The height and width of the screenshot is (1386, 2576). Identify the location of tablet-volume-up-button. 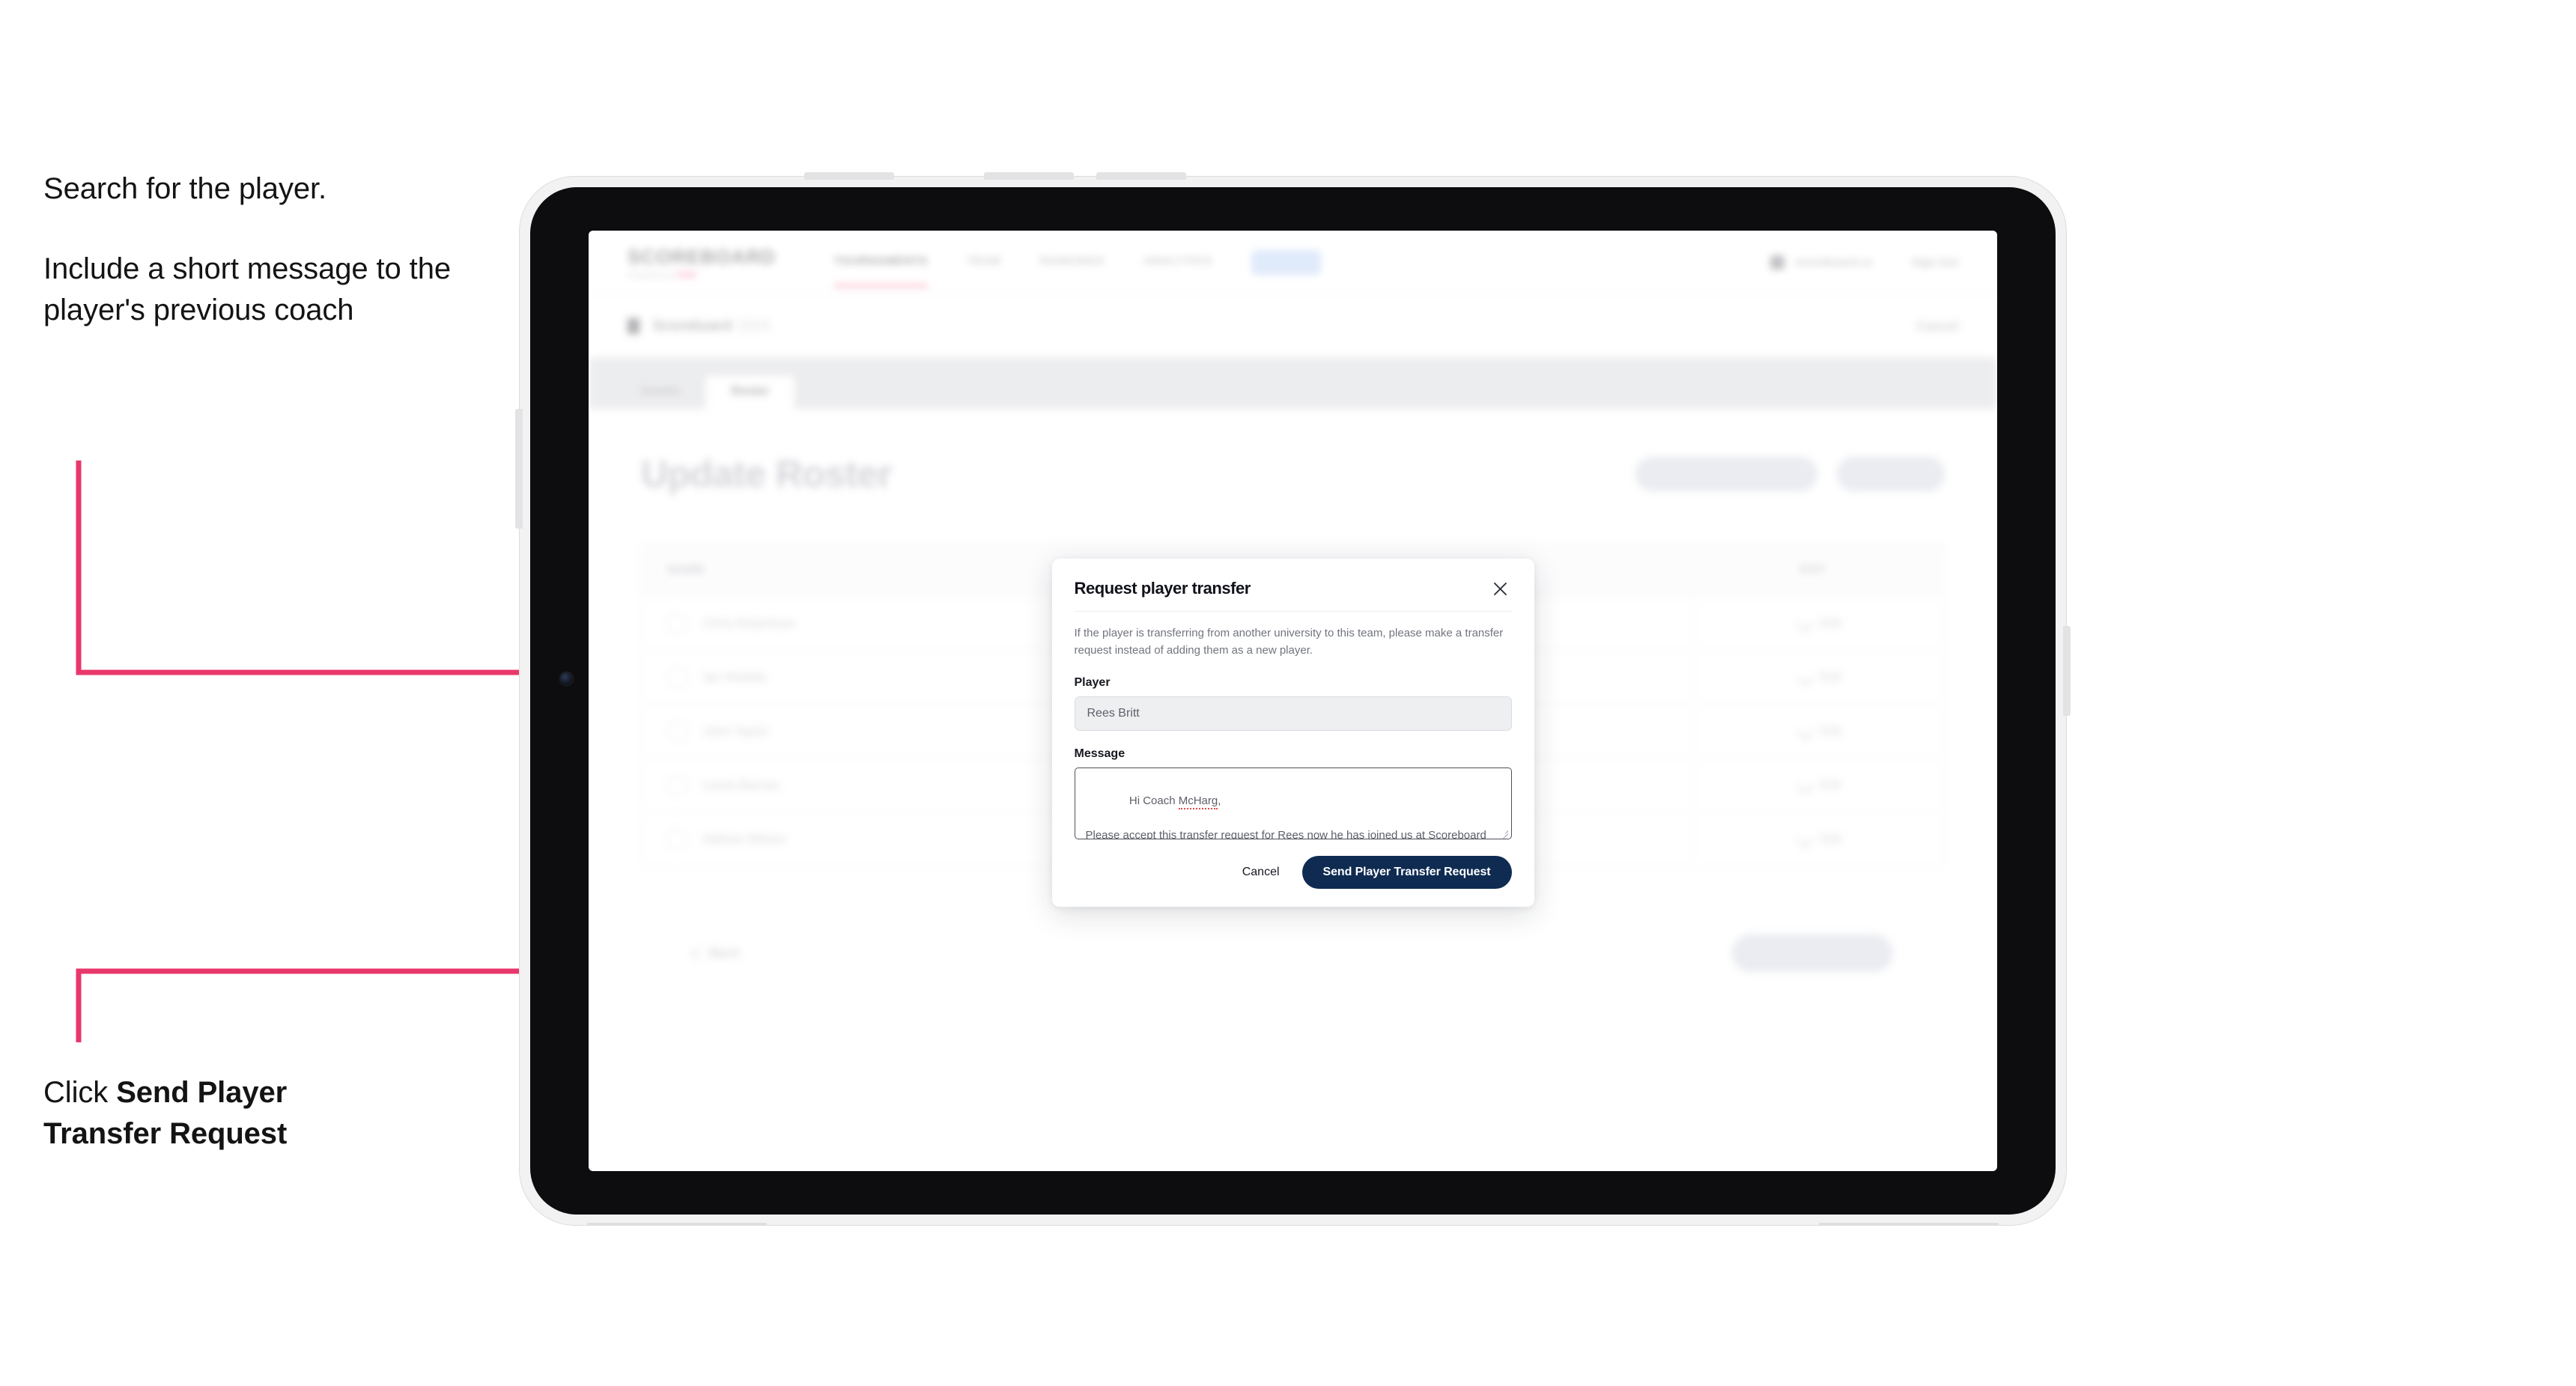
(1029, 176).